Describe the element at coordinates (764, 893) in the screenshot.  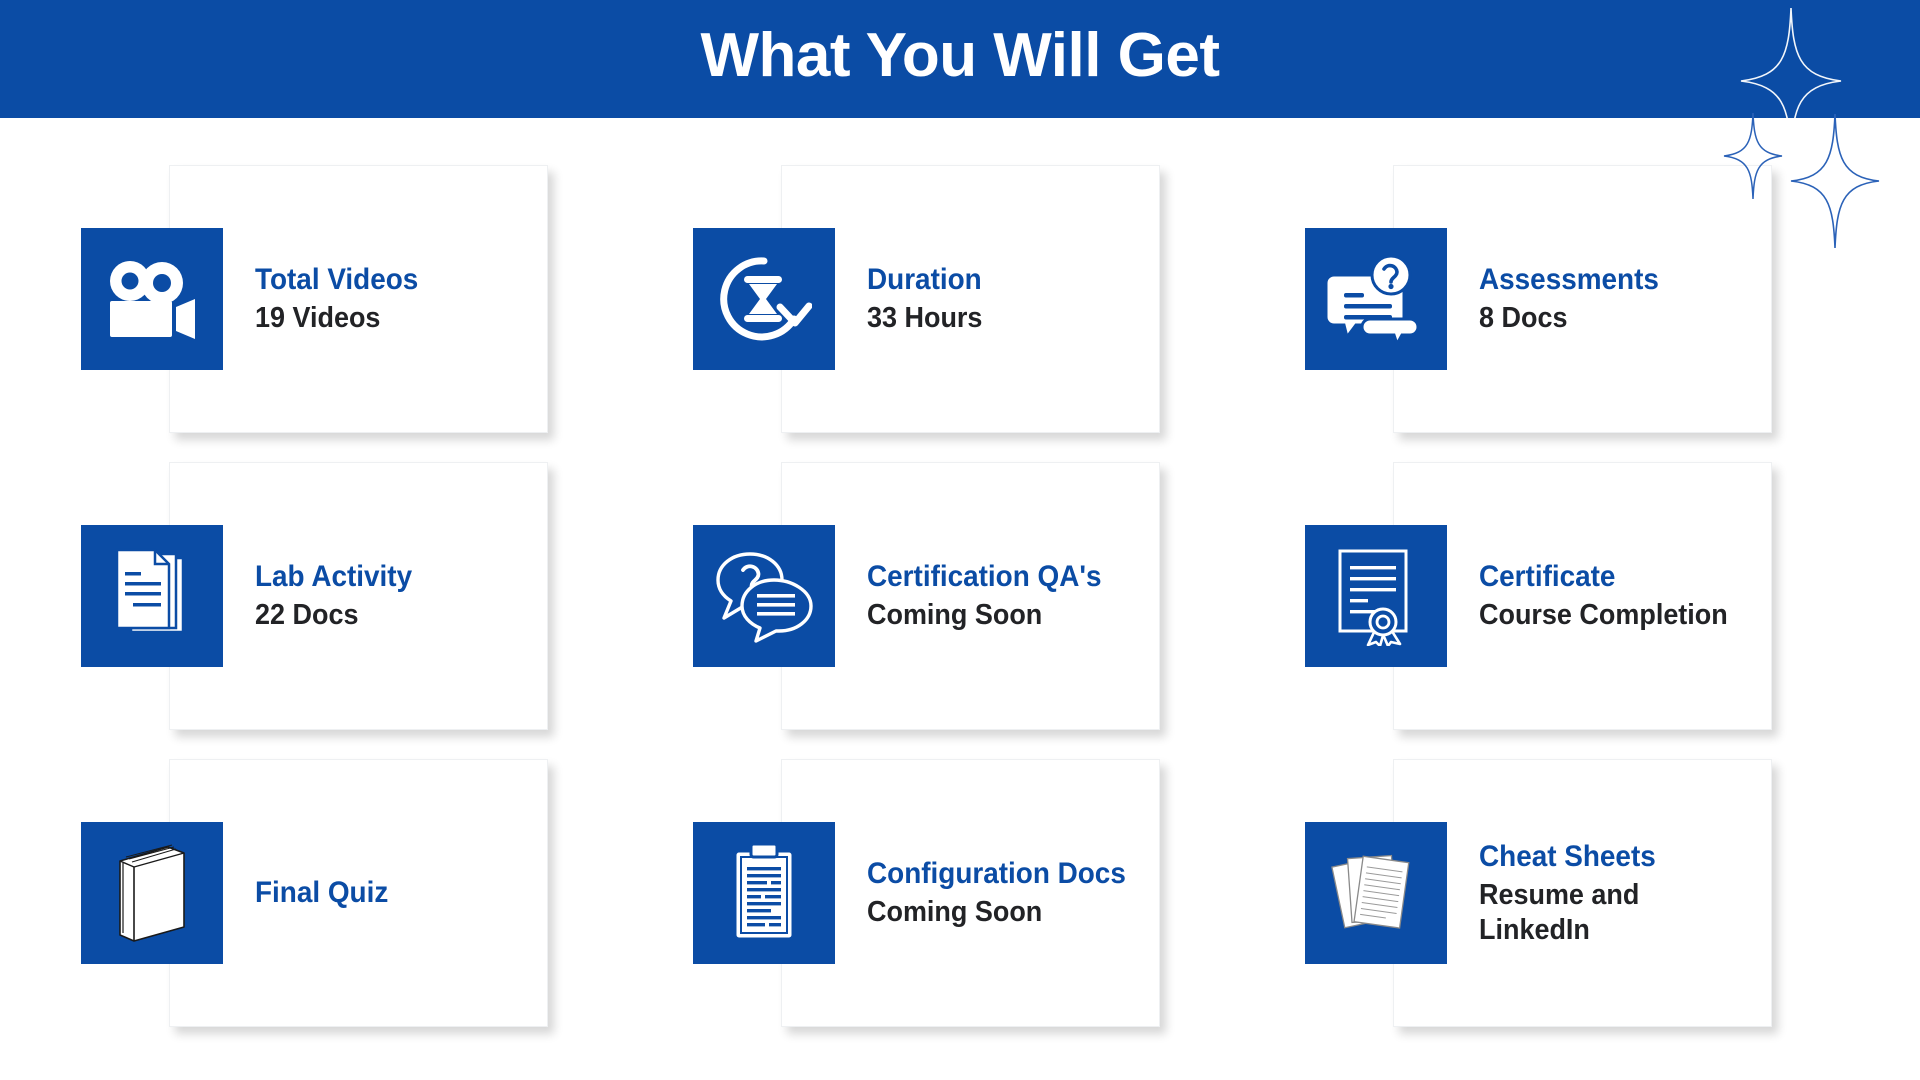
I see `clipboard-document-icon` at that location.